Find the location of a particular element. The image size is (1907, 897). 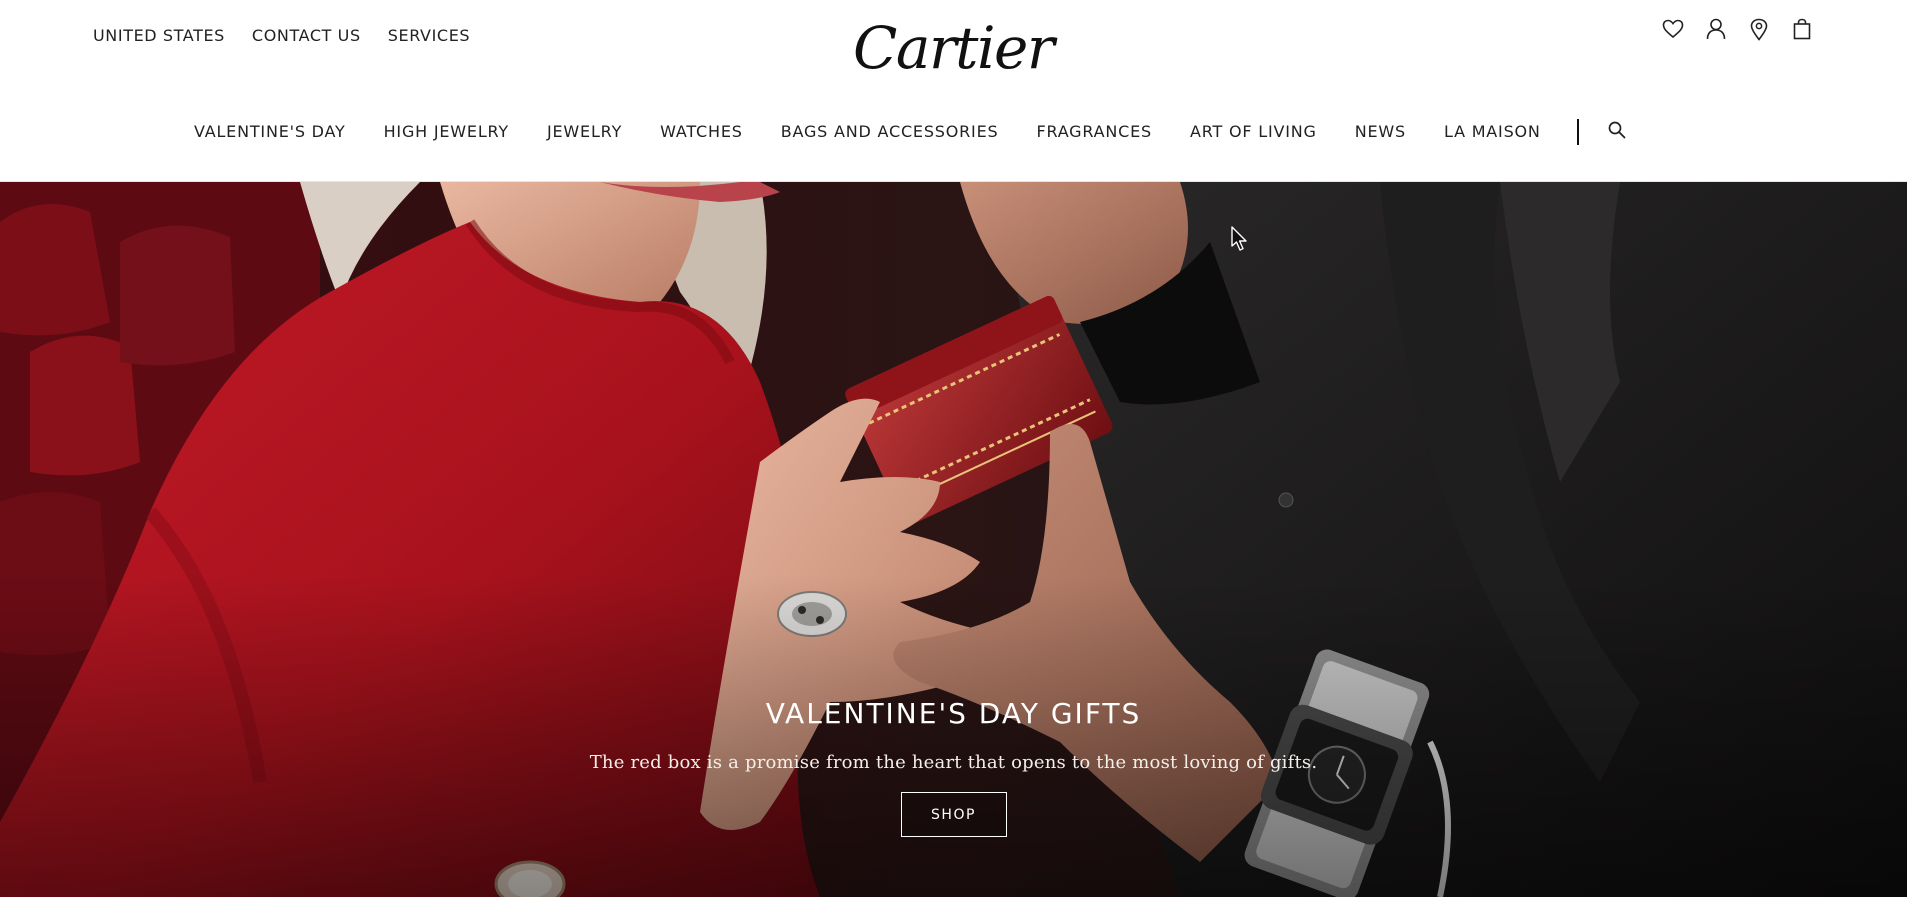

user-icon is located at coordinates (1716, 29).